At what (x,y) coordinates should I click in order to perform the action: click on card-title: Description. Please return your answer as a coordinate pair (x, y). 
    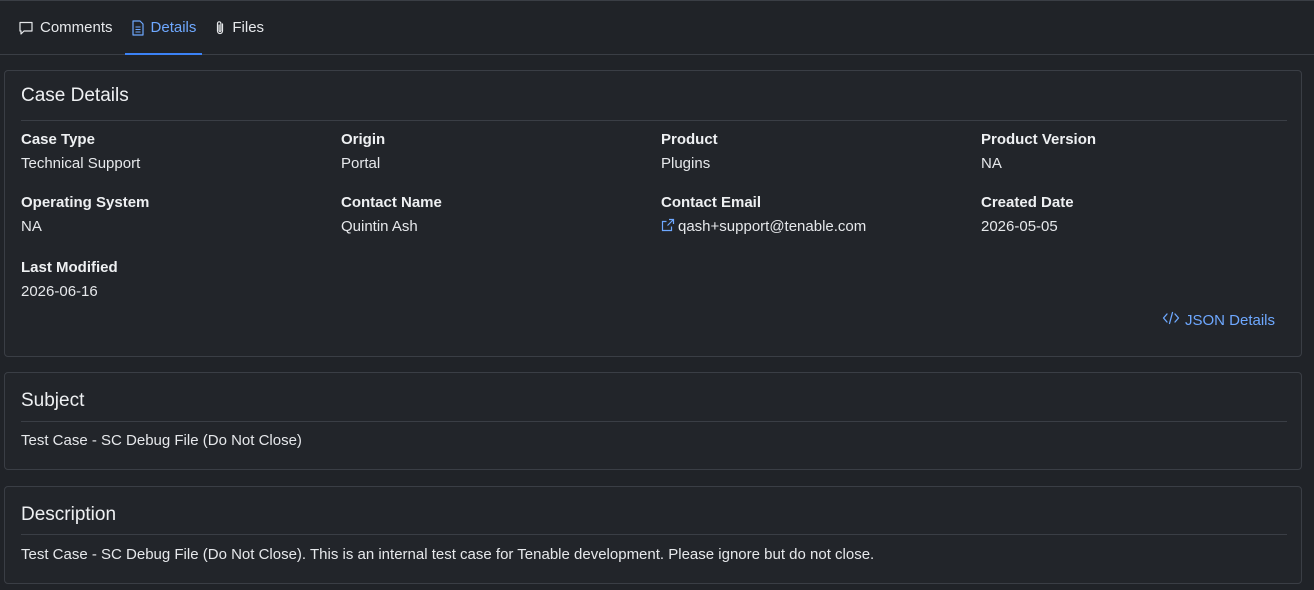
    Looking at the image, I should click on (69, 514).